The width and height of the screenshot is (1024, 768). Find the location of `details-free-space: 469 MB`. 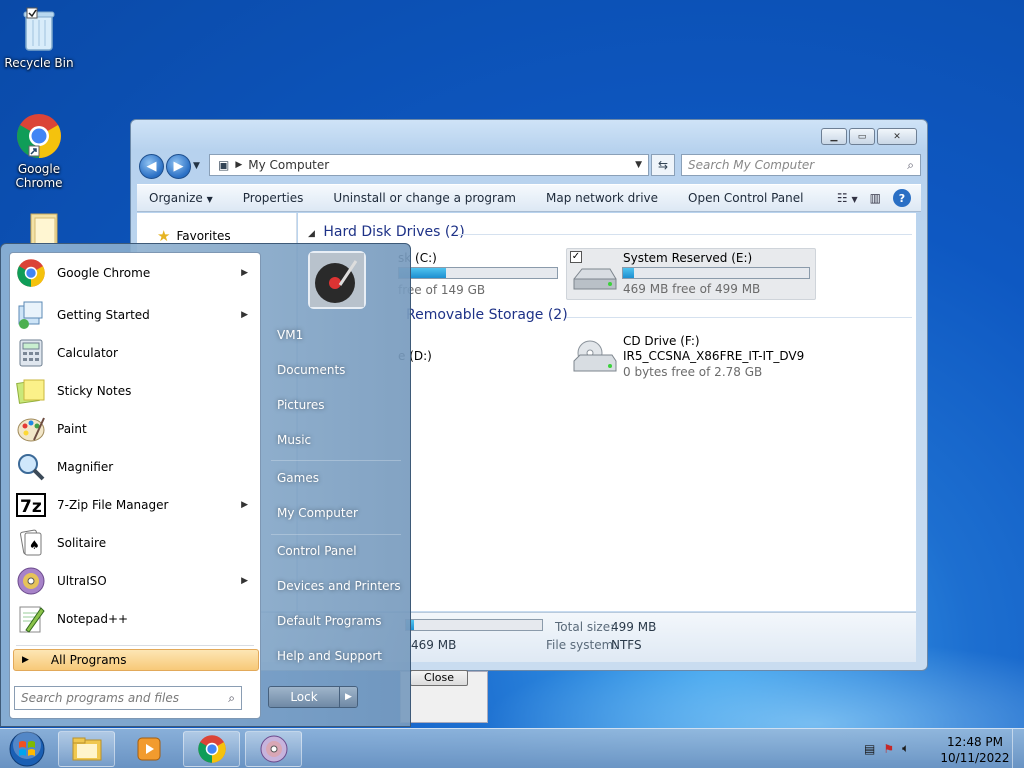

details-free-space: 469 MB is located at coordinates (434, 645).